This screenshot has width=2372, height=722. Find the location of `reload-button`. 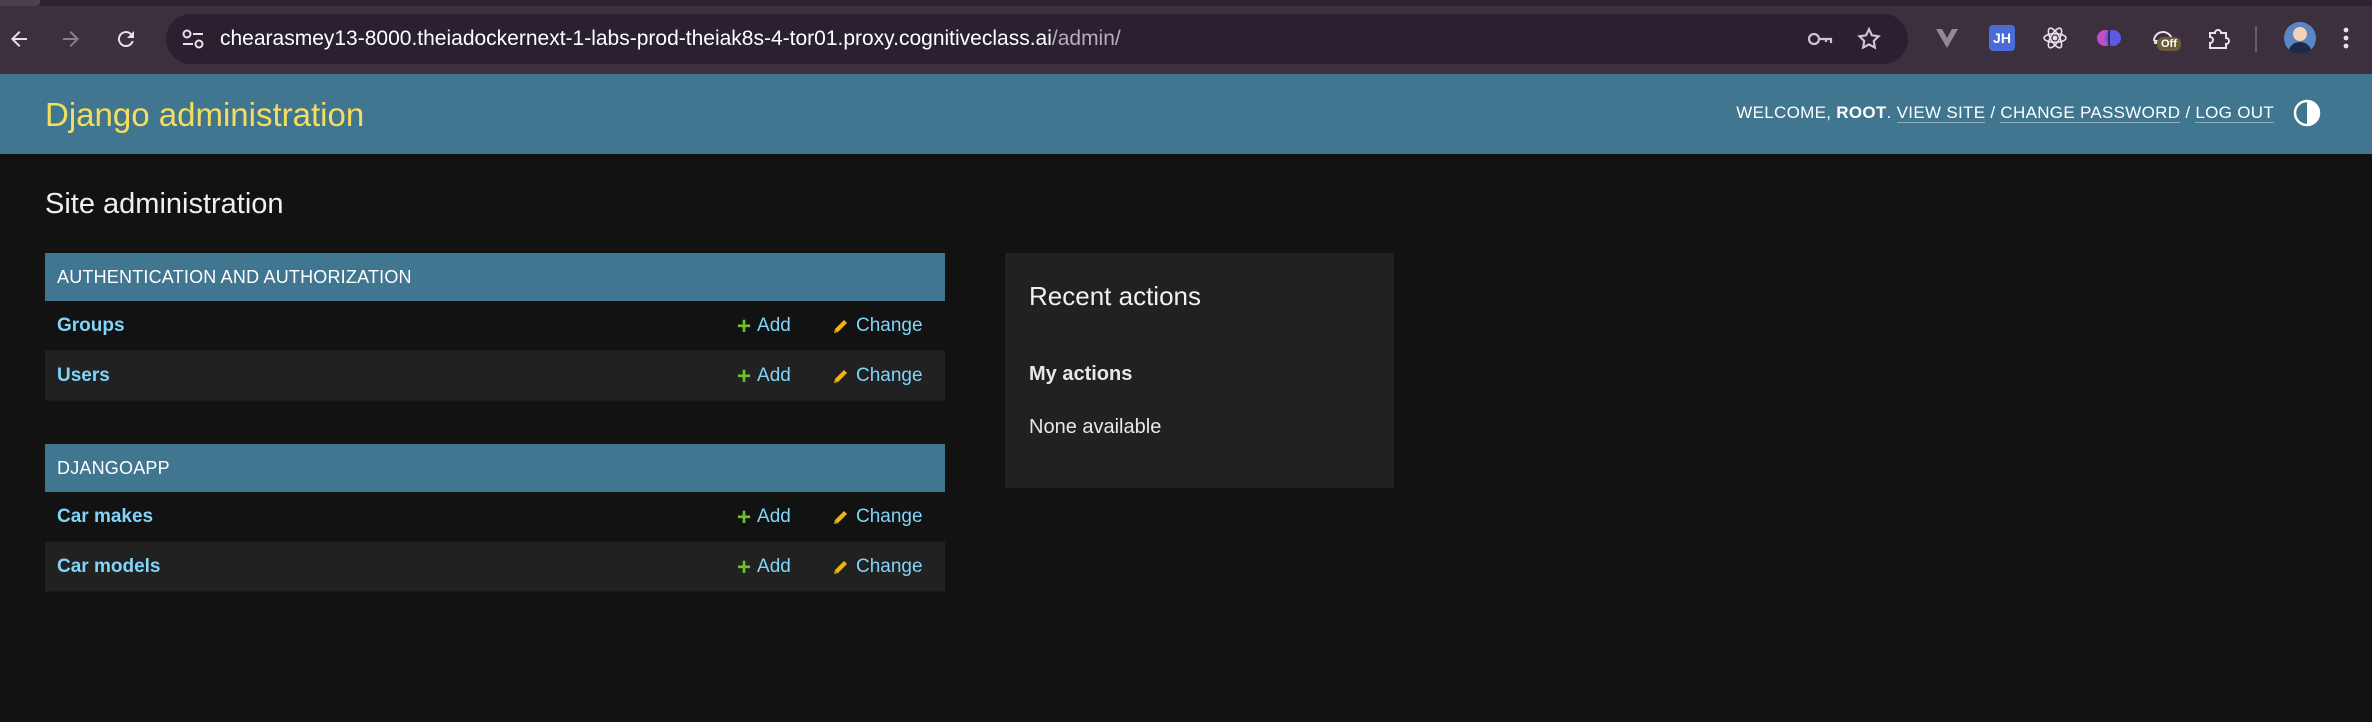

reload-button is located at coordinates (126, 39).